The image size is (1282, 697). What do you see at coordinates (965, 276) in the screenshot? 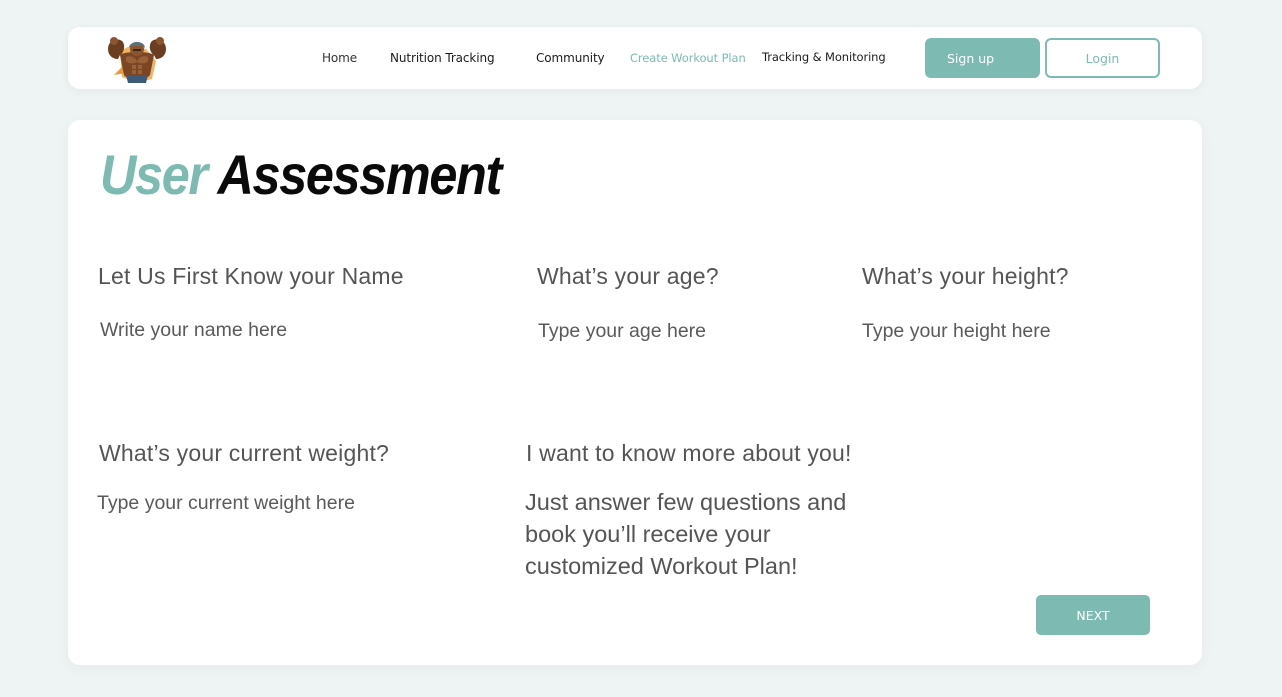
I see `height-label: What’s your height?` at bounding box center [965, 276].